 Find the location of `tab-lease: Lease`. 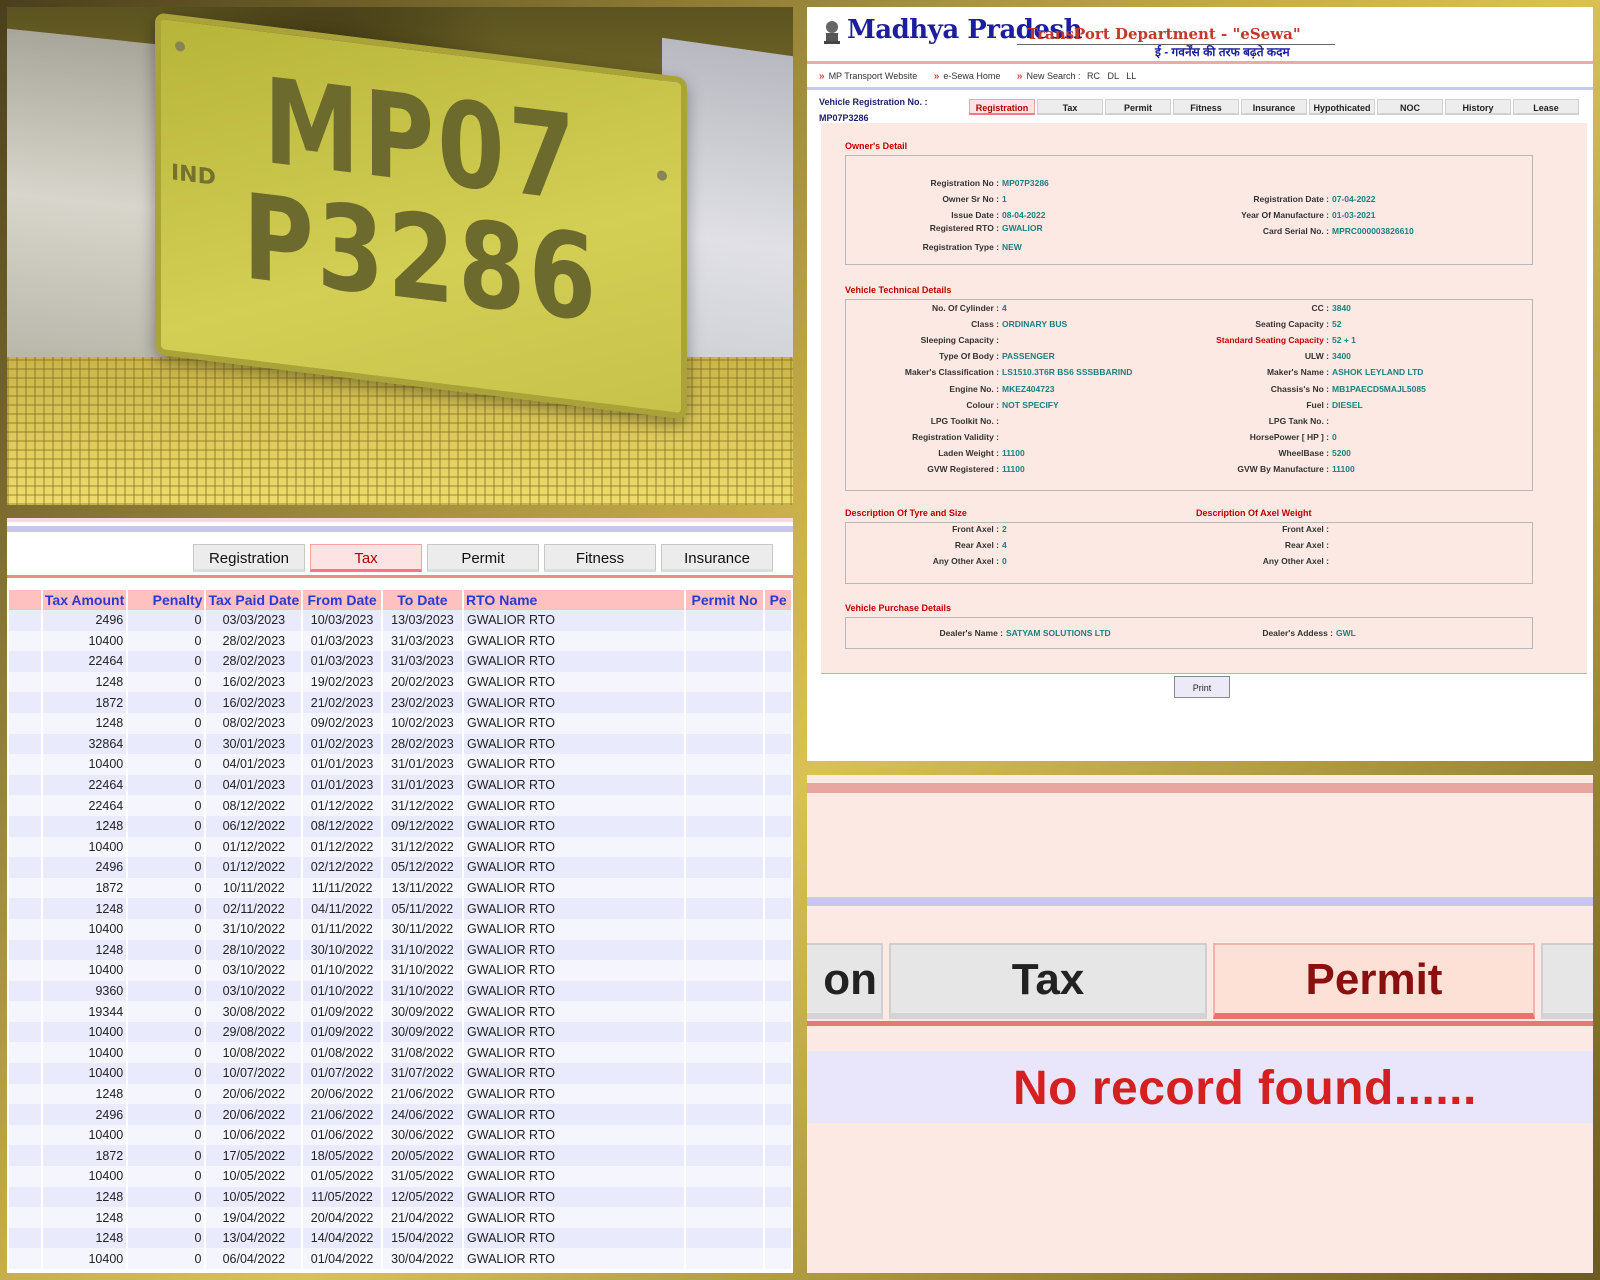

tab-lease: Lease is located at coordinates (1546, 107).